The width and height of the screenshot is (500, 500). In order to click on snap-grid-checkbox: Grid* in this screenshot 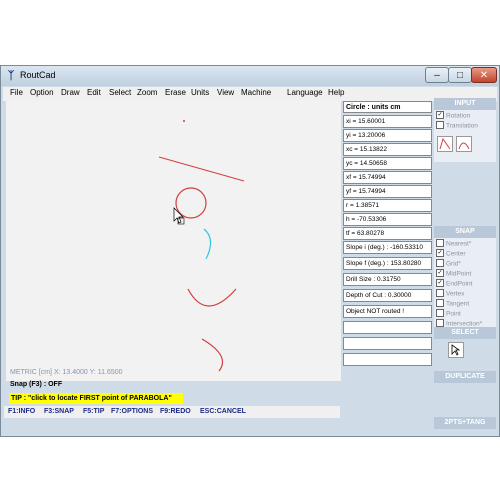, I will do `click(448, 263)`.